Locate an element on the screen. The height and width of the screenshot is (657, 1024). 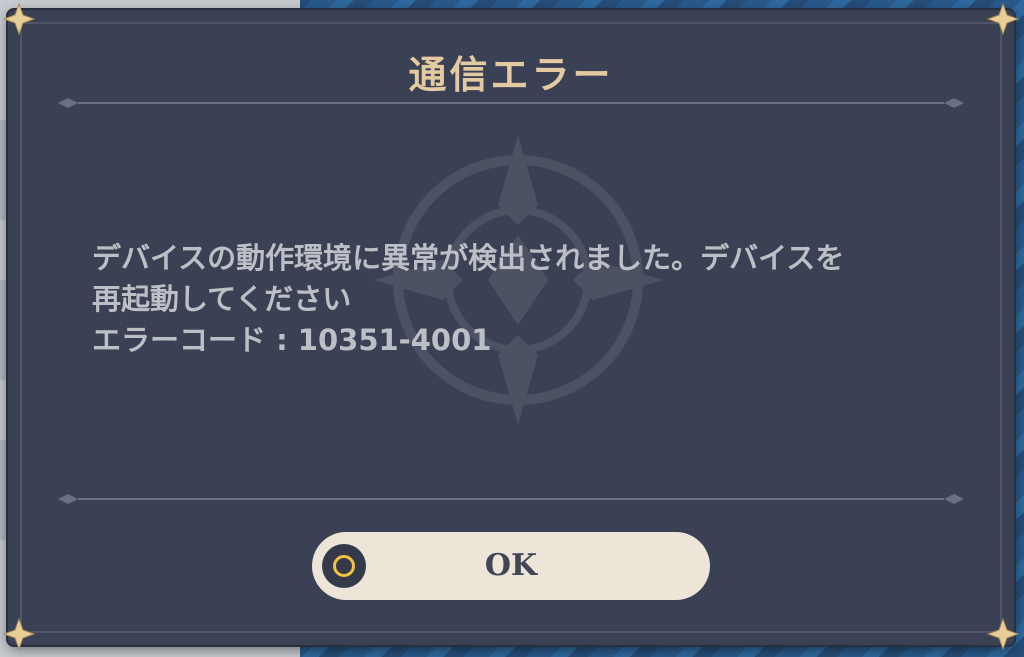
error-message-line: デバイスの動作環境に異常が検出されました。デバイスを is located at coordinates (468, 258).